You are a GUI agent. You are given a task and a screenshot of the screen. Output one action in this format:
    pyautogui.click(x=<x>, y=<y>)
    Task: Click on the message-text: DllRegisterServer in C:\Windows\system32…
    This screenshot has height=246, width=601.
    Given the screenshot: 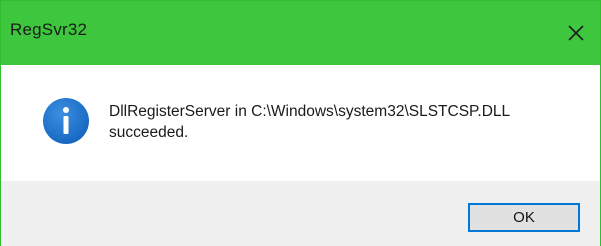 What is the action you would take?
    pyautogui.click(x=344, y=122)
    